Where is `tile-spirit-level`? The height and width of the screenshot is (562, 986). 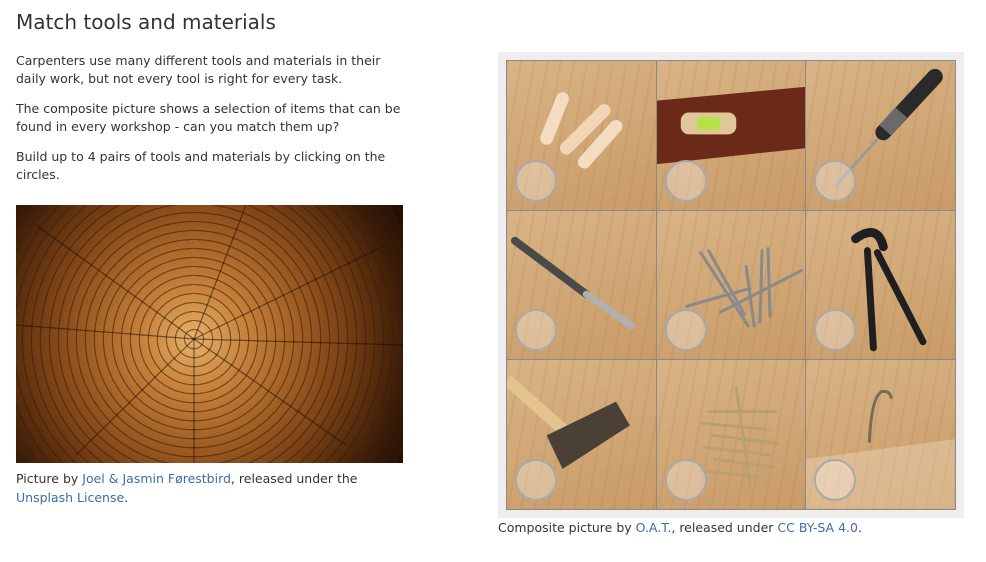
tile-spirit-level is located at coordinates (731, 135).